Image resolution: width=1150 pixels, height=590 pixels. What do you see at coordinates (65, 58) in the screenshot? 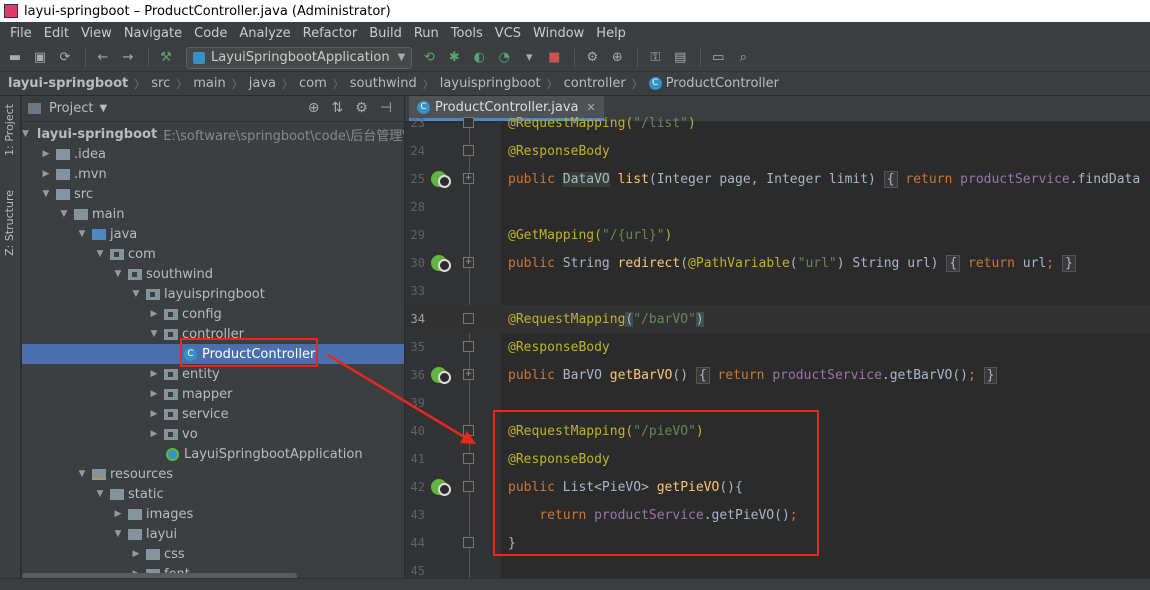
I see `sync-icon: ⟳` at bounding box center [65, 58].